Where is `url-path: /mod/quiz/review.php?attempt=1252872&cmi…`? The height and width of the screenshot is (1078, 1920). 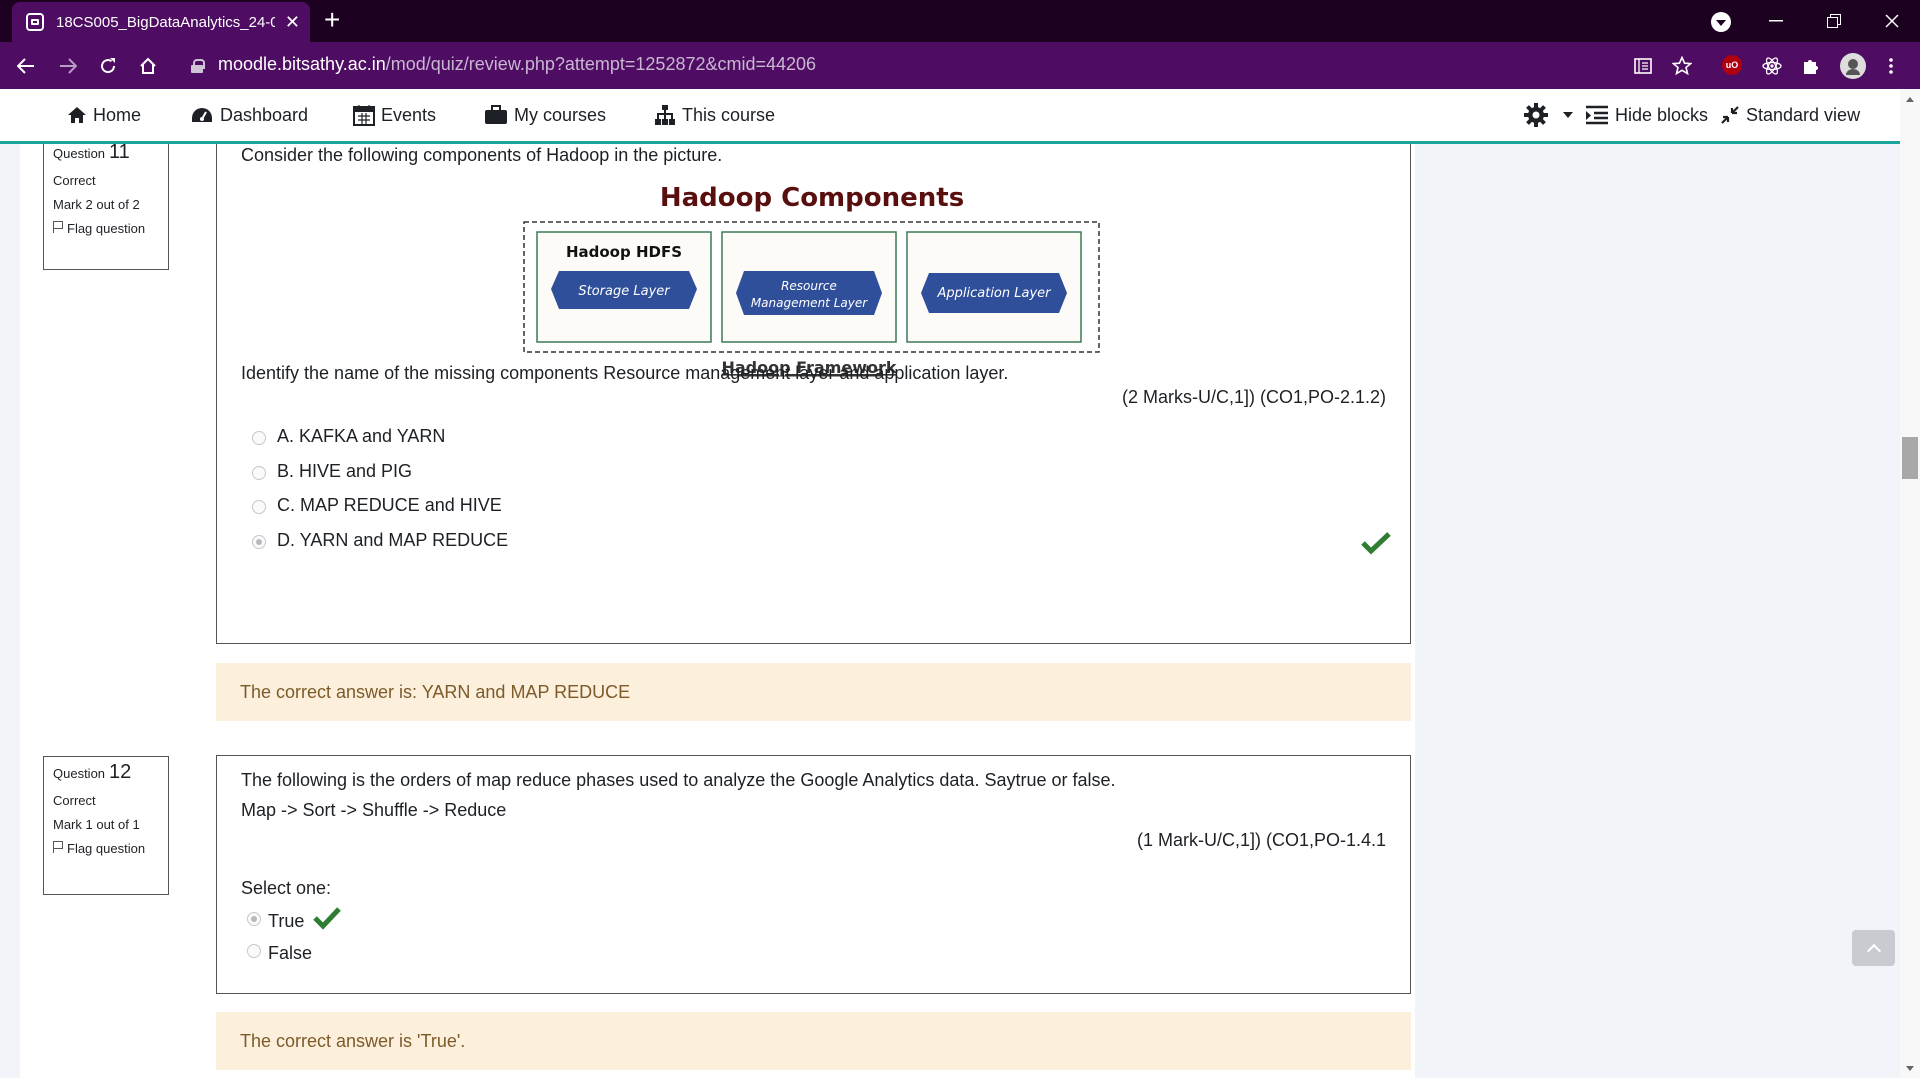
url-path: /mod/quiz/review.php?attempt=1252872&cmi… is located at coordinates (601, 64).